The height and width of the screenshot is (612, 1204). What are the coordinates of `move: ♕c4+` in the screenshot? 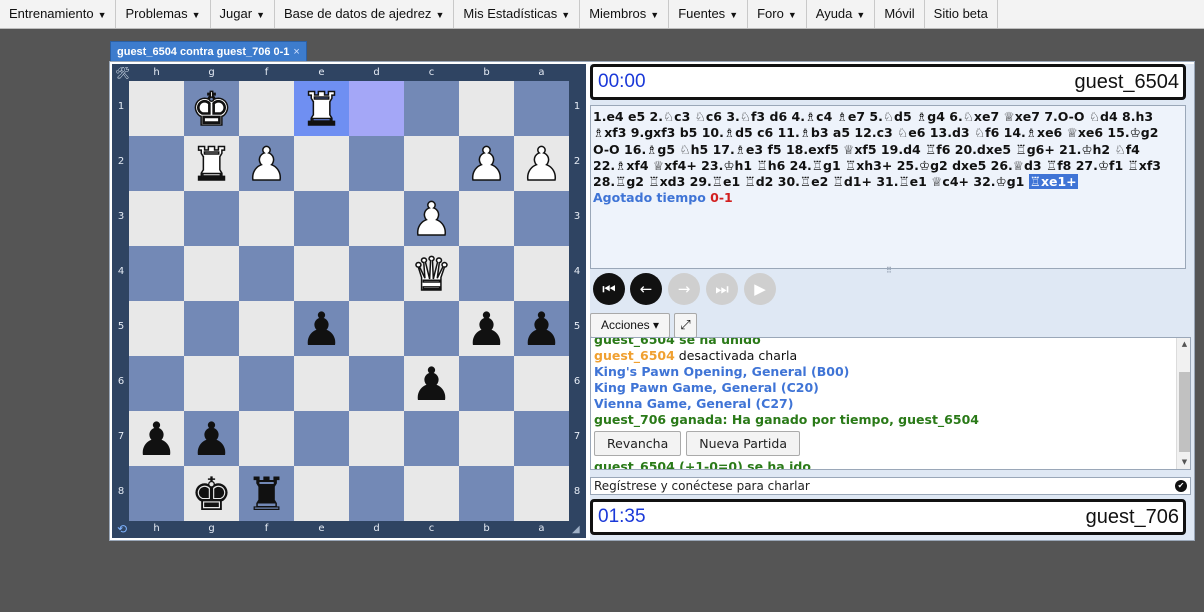 It's located at (950, 181).